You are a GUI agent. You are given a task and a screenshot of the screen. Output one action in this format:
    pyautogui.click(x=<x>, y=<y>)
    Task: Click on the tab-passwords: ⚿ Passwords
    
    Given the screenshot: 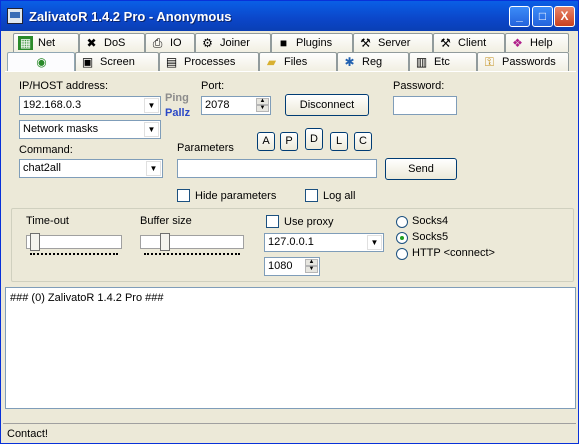 What is the action you would take?
    pyautogui.click(x=523, y=61)
    